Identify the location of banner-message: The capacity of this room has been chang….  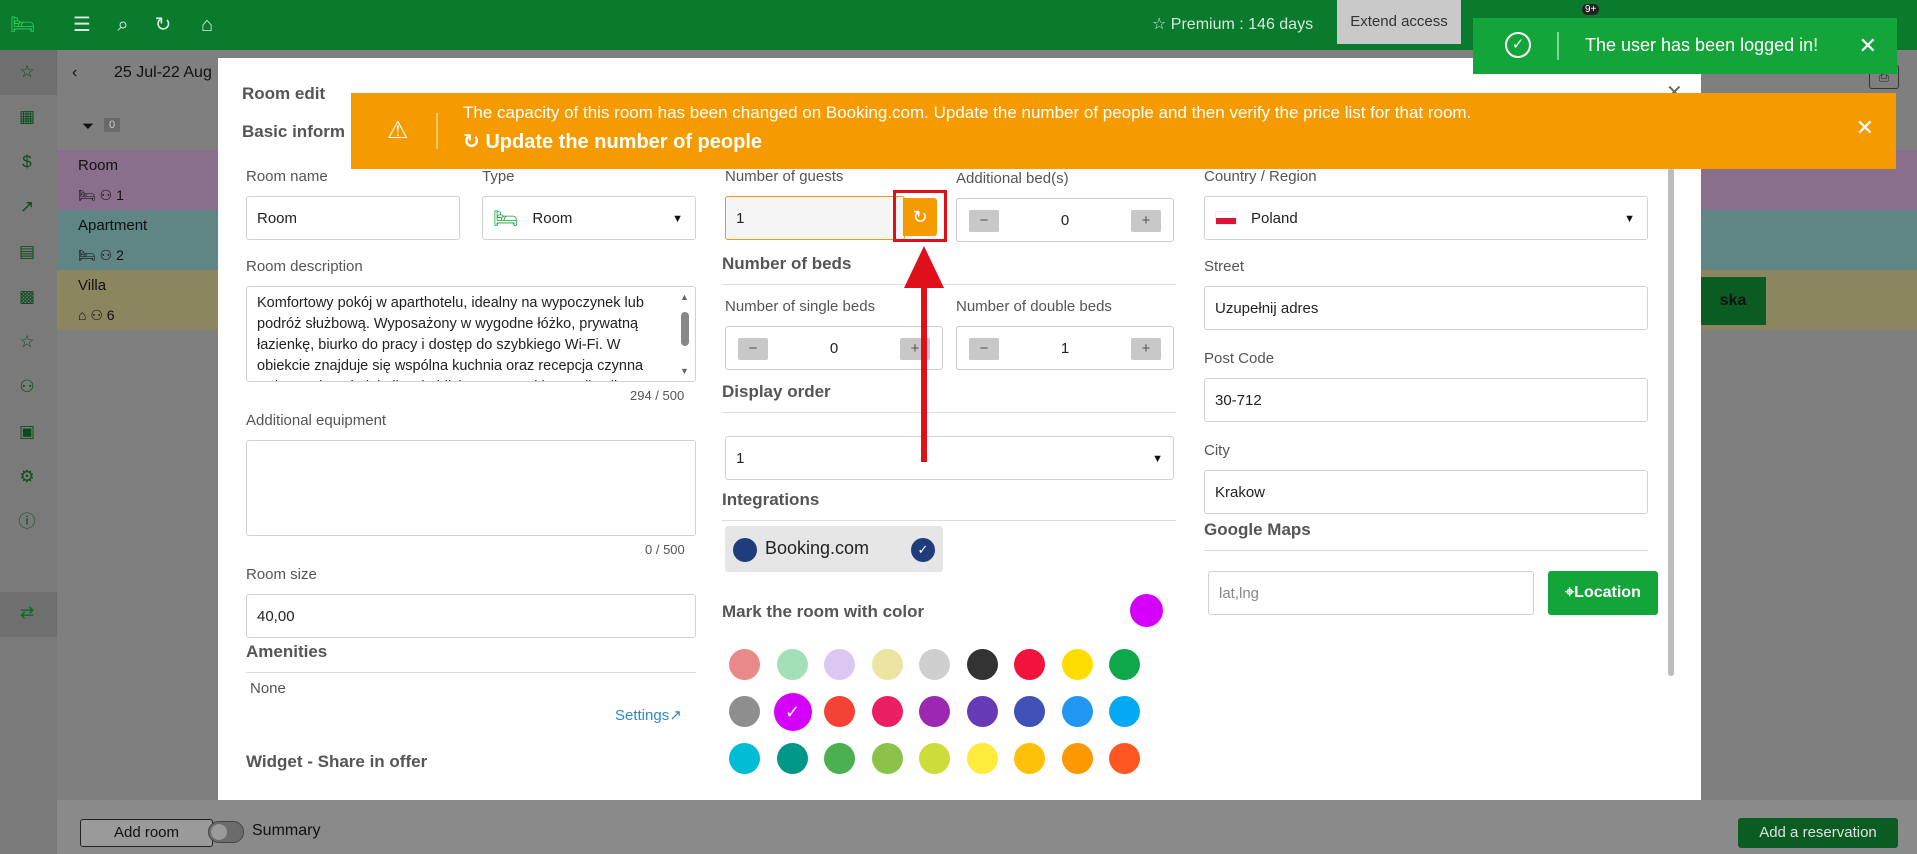
(967, 112).